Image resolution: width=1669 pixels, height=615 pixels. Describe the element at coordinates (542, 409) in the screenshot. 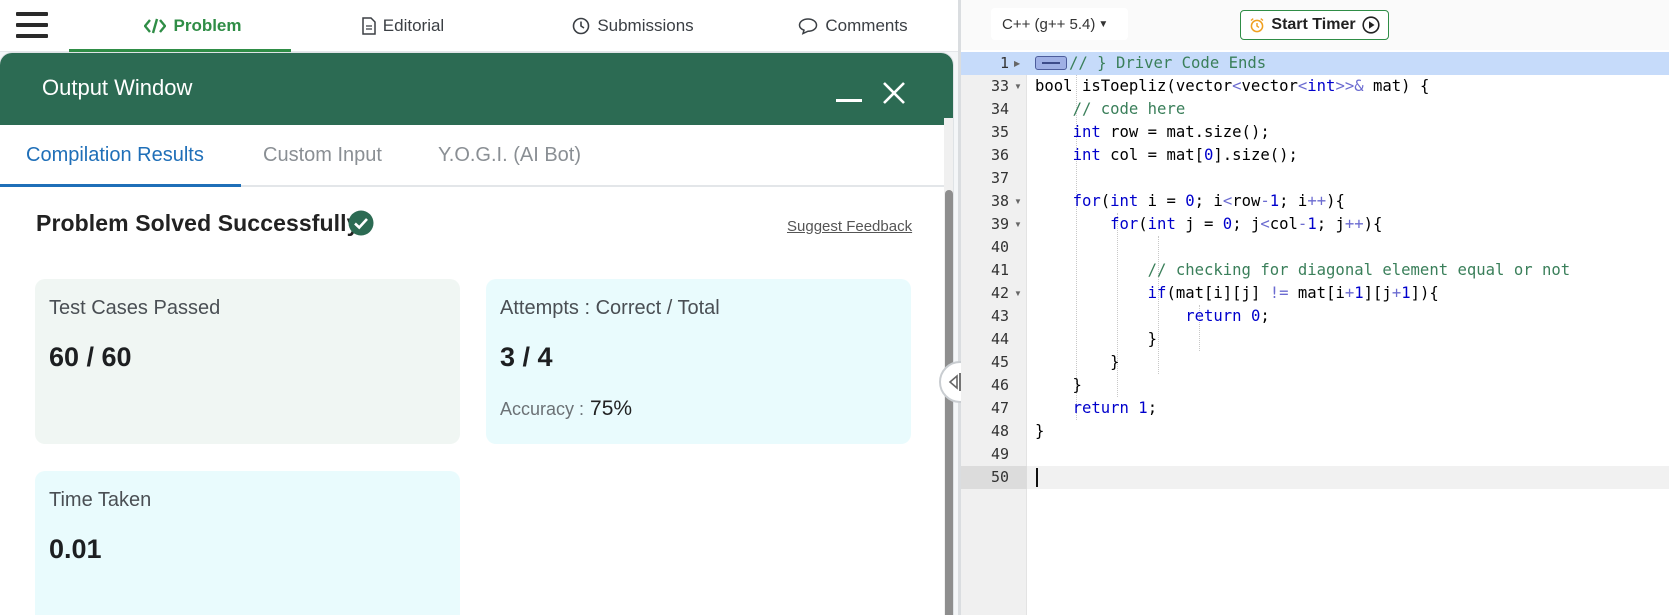

I see `accuracy-label: Accuracy :` at that location.